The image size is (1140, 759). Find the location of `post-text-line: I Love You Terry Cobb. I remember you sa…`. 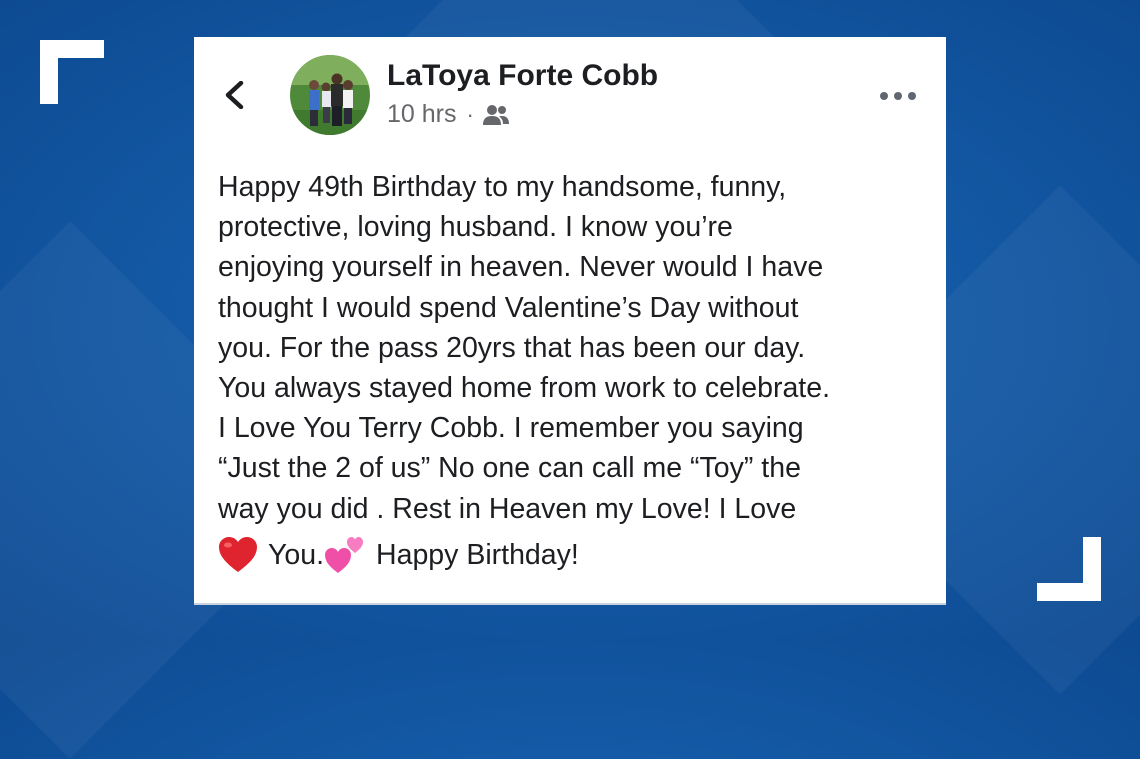

post-text-line: I Love You Terry Cobb. I remember you sa… is located at coordinates (511, 428).